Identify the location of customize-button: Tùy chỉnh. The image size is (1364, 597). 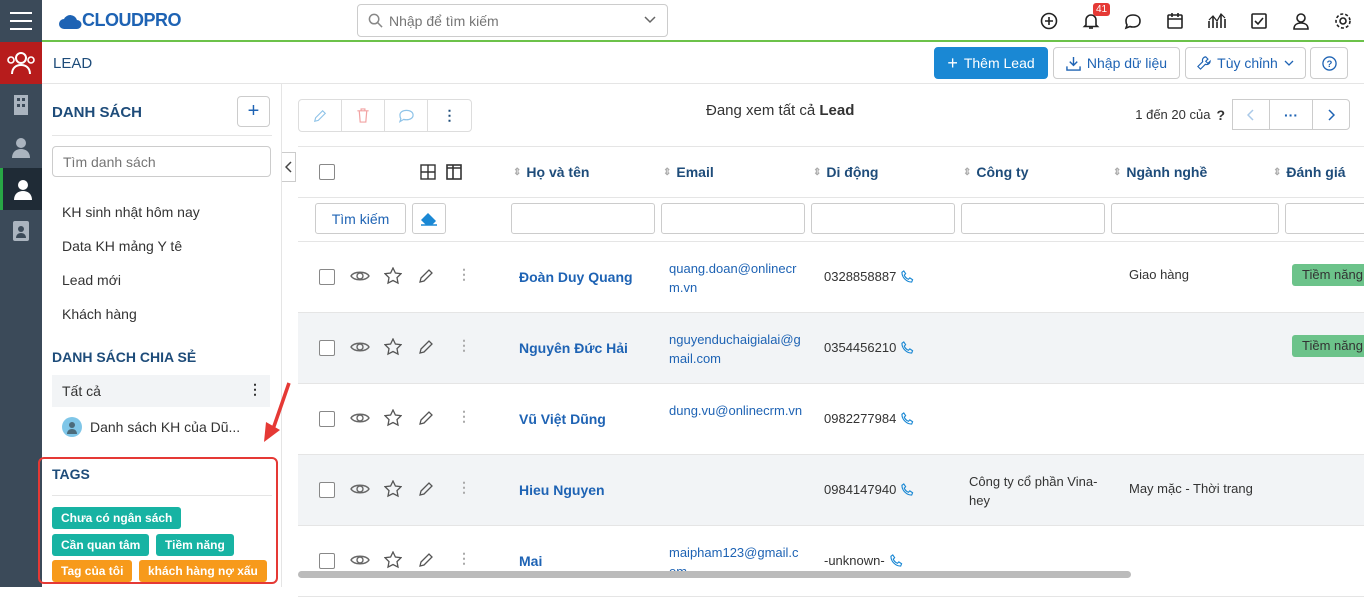
(1245, 63).